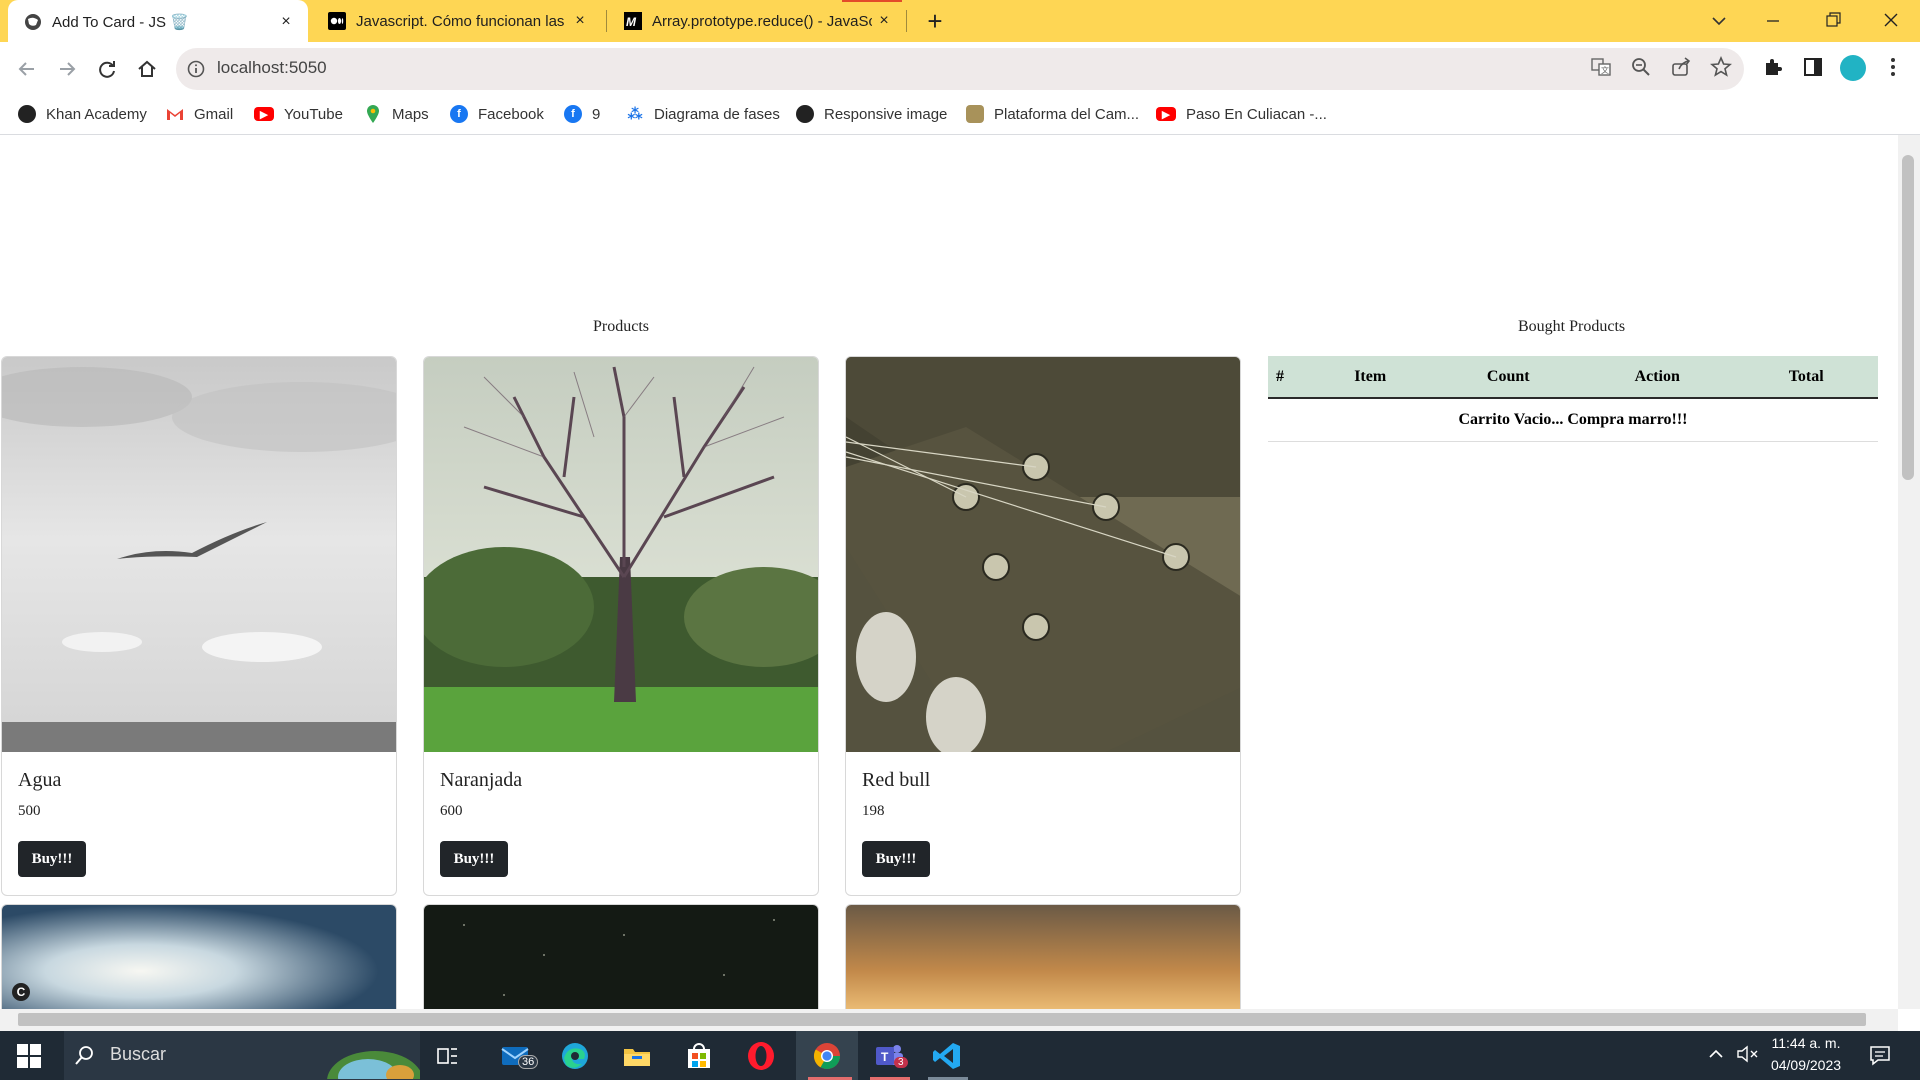 This screenshot has height=1080, width=1920. I want to click on site-info-icon, so click(196, 69).